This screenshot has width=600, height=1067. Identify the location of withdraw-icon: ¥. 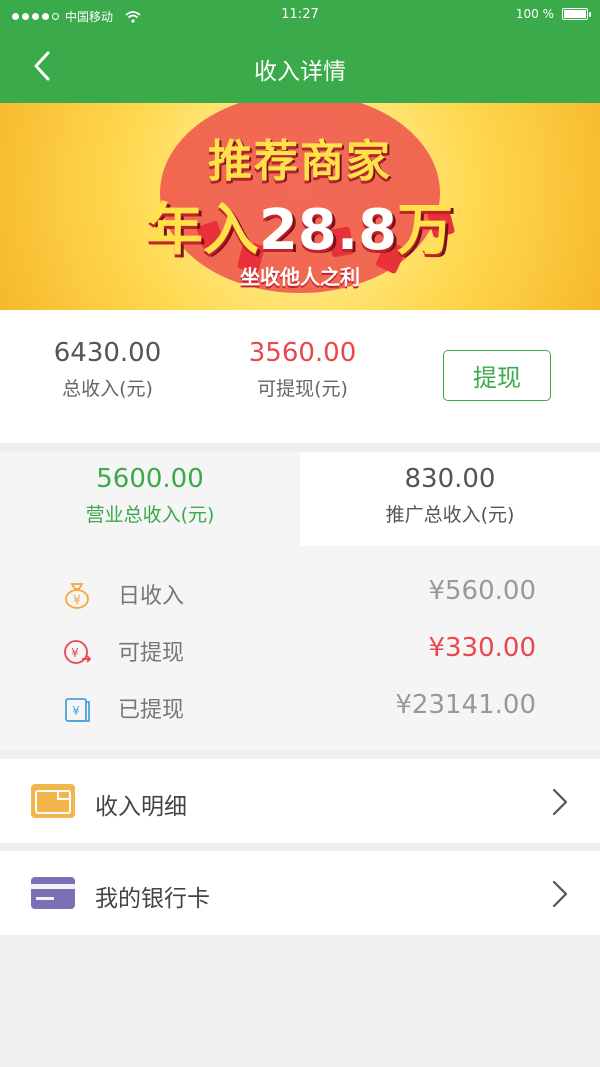
(78, 652).